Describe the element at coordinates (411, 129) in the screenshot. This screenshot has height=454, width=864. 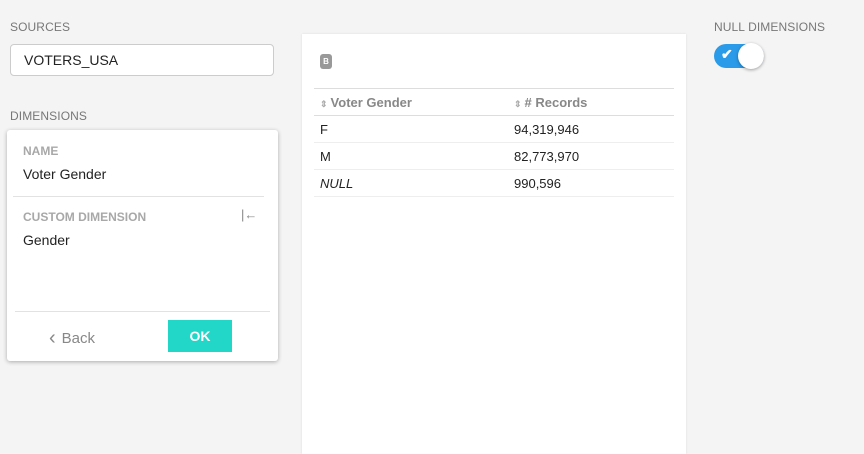
I see `cell-gender: F` at that location.